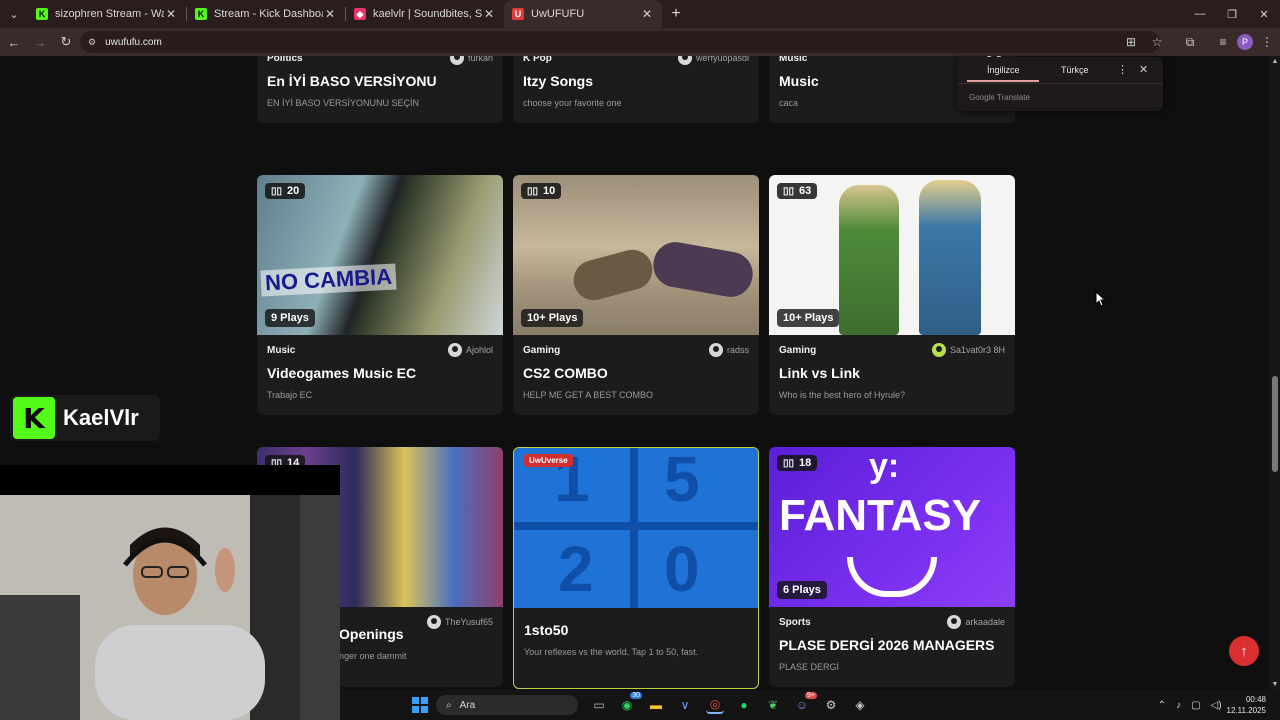 The height and width of the screenshot is (720, 1280). I want to click on file-explorer-icon: ▬, so click(656, 705).